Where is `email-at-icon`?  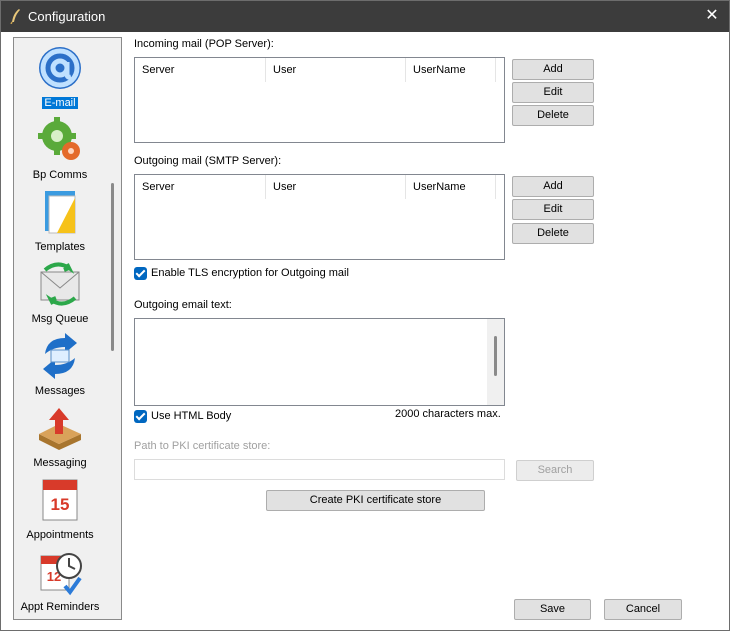
email-at-icon is located at coordinates (60, 68).